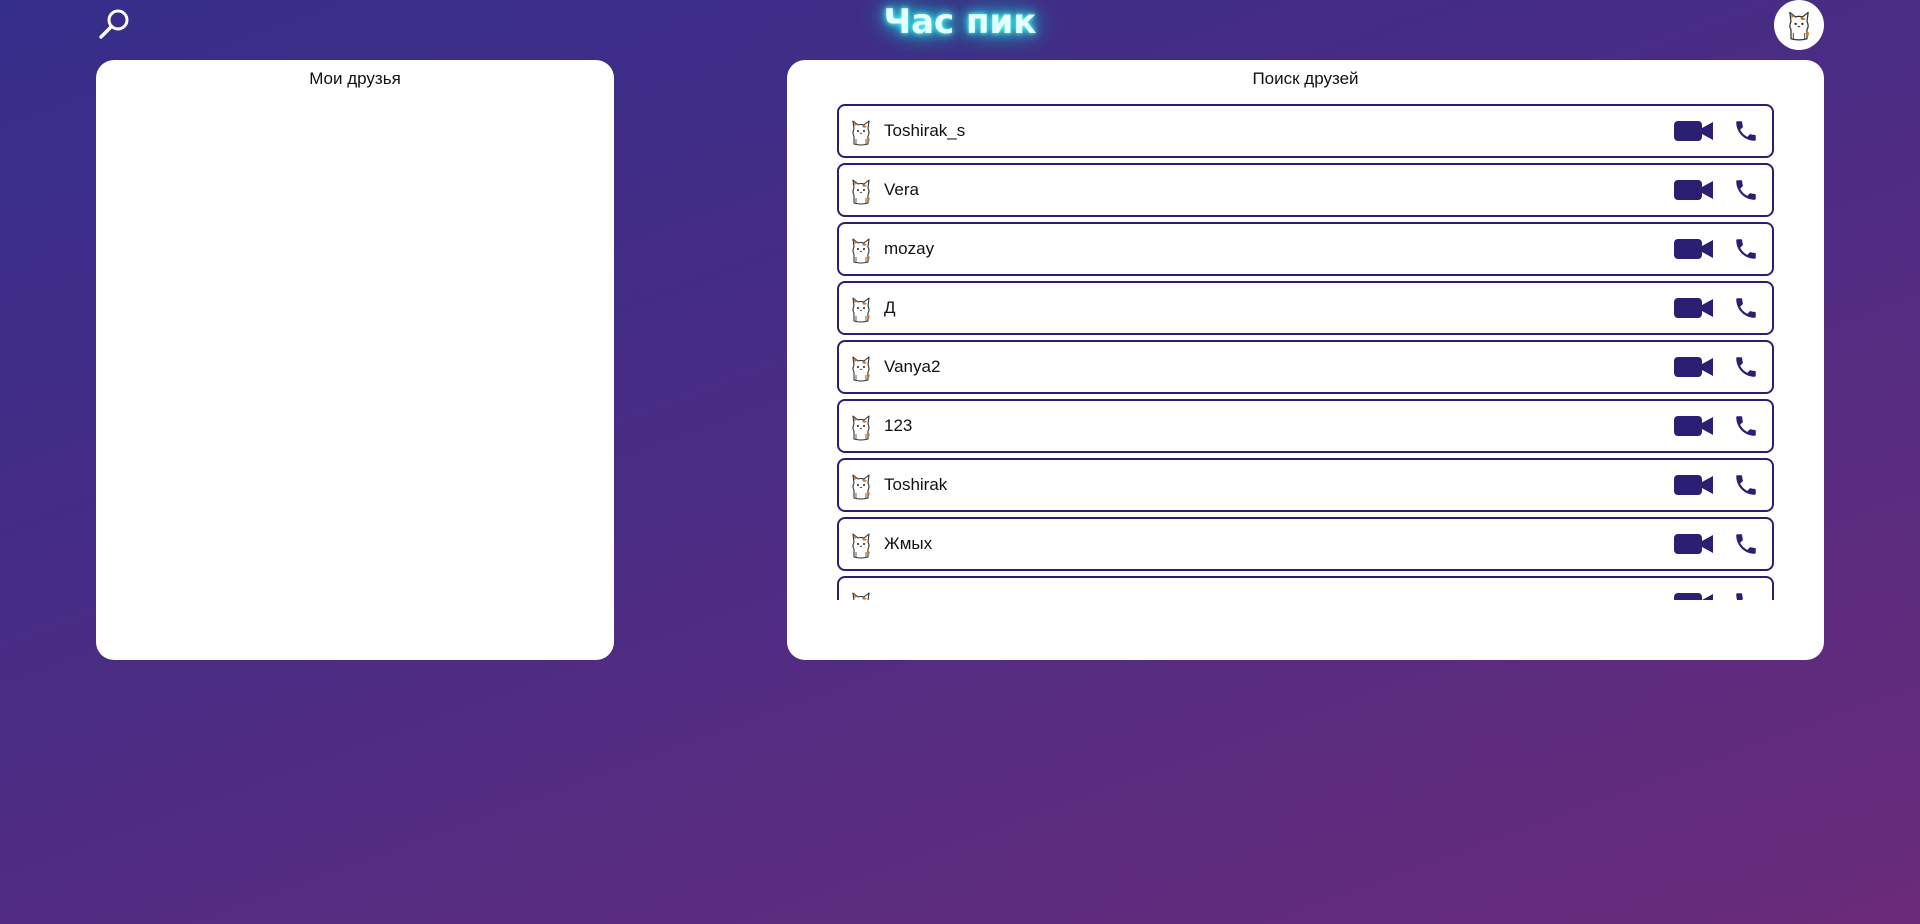 The width and height of the screenshot is (1920, 924). Describe the element at coordinates (1305, 485) in the screenshot. I see `search-result-row: Toshirak` at that location.